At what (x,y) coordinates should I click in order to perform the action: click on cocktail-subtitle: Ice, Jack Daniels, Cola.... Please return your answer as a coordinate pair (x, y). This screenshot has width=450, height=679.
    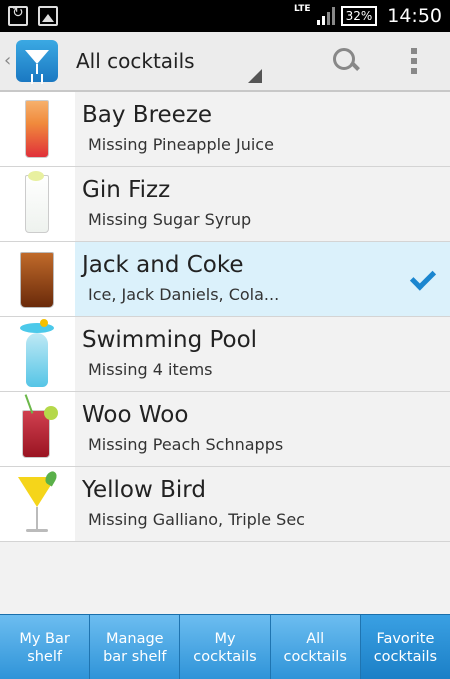
    Looking at the image, I should click on (184, 294).